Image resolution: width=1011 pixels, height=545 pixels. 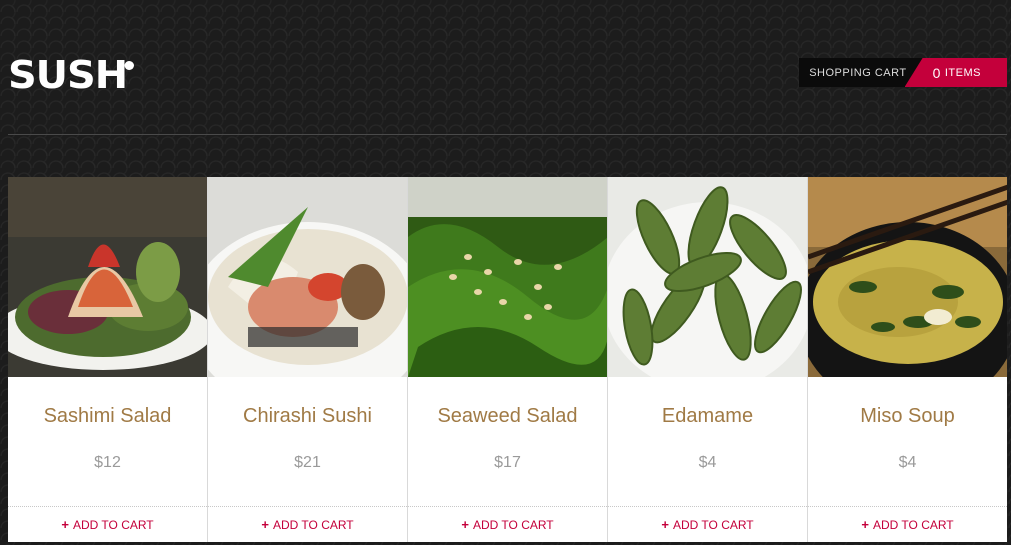 I want to click on product-name: Seaweed Salad, so click(x=507, y=416).